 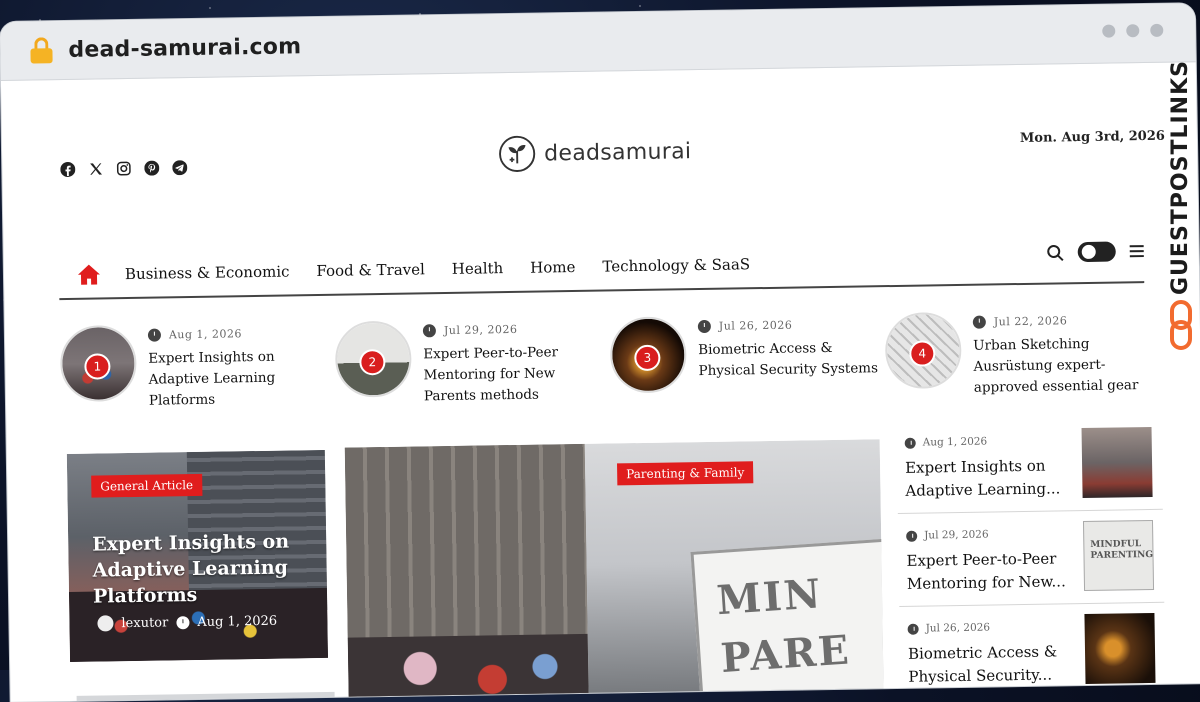 What do you see at coordinates (1092, 137) in the screenshot?
I see `current-date: Mon. Aug 3rd, 2026` at bounding box center [1092, 137].